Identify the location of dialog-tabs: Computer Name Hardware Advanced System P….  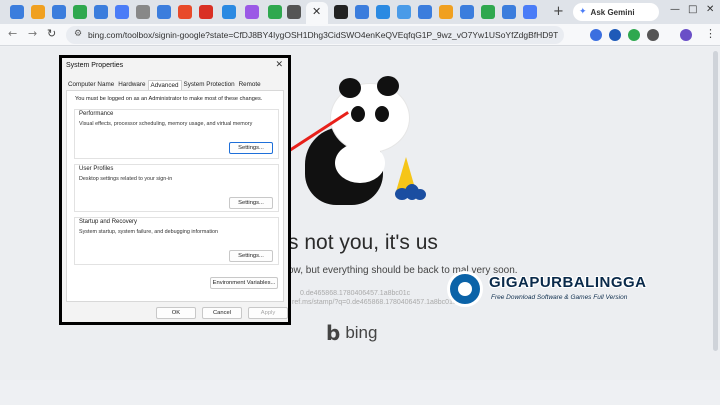
(164, 85).